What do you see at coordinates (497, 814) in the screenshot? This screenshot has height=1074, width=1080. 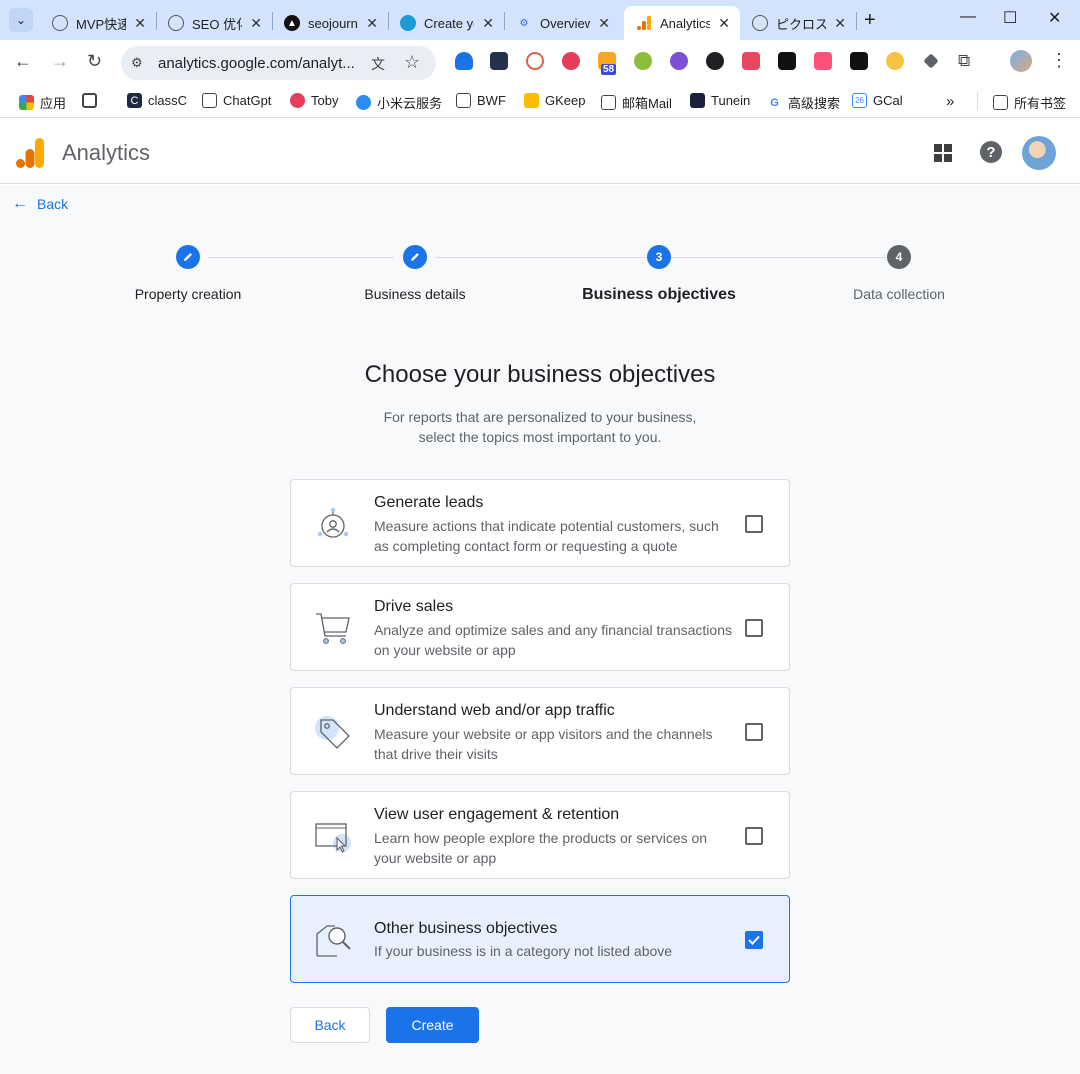 I see `objective-title: View user engagement & retention` at bounding box center [497, 814].